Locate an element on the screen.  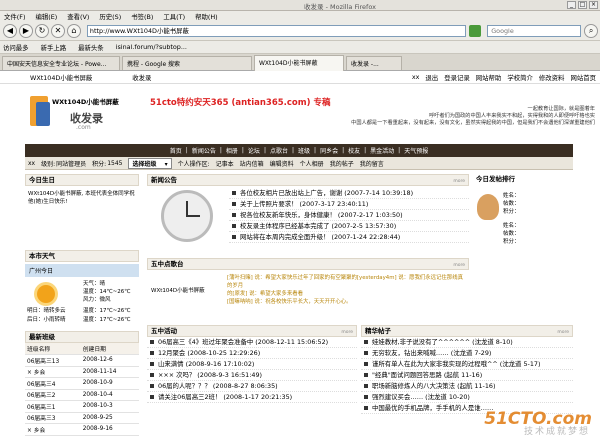
activity-item: 山来满情 (2008-9-16 17:10:02) is located at coordinates (252, 364).